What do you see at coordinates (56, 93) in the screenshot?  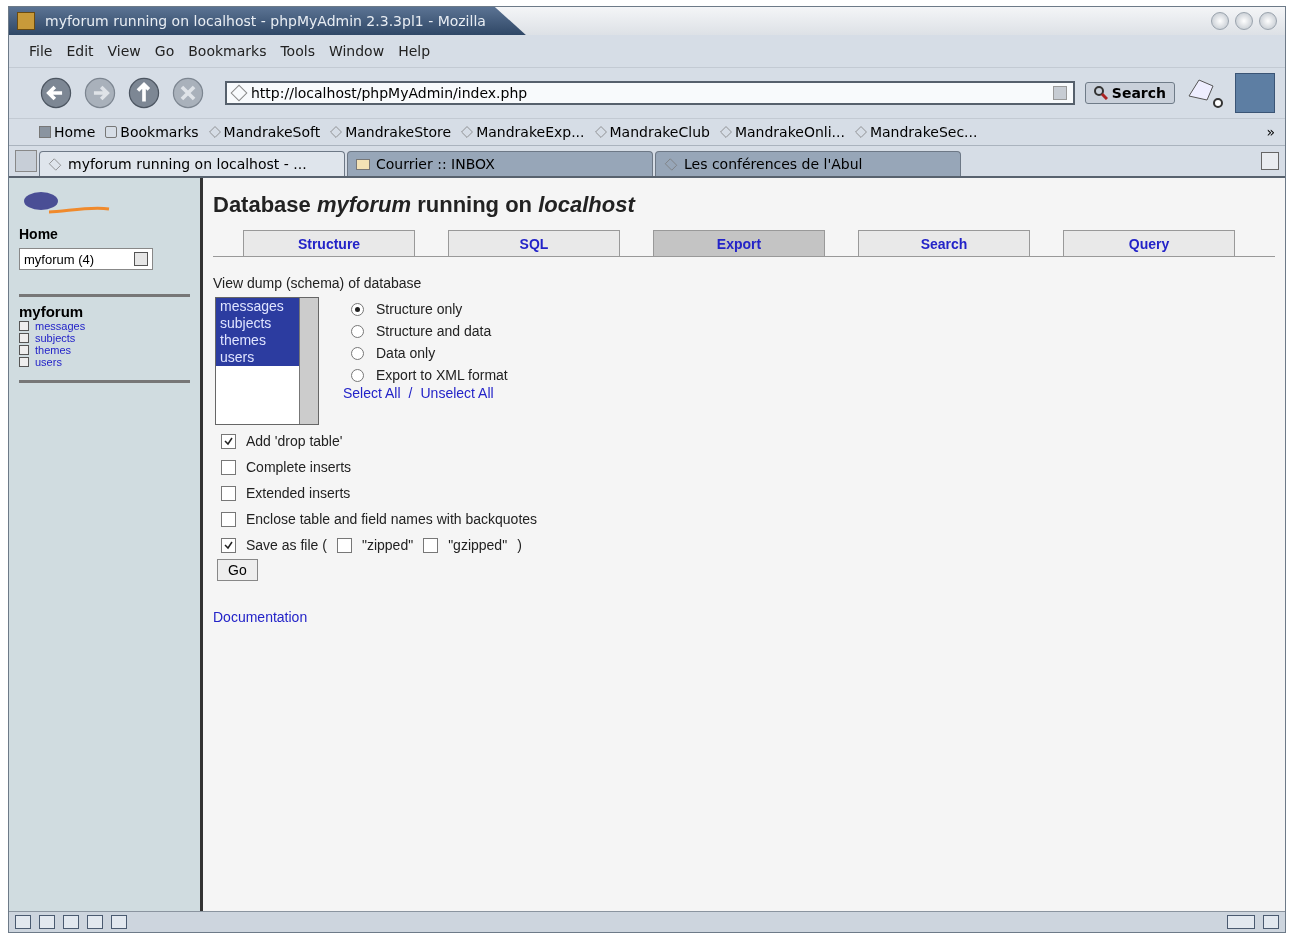 I see `back-button` at bounding box center [56, 93].